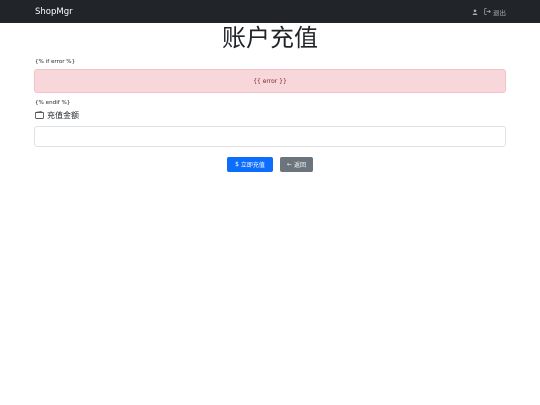 The height and width of the screenshot is (405, 540). I want to click on amount-label: 充值金额, so click(57, 115).